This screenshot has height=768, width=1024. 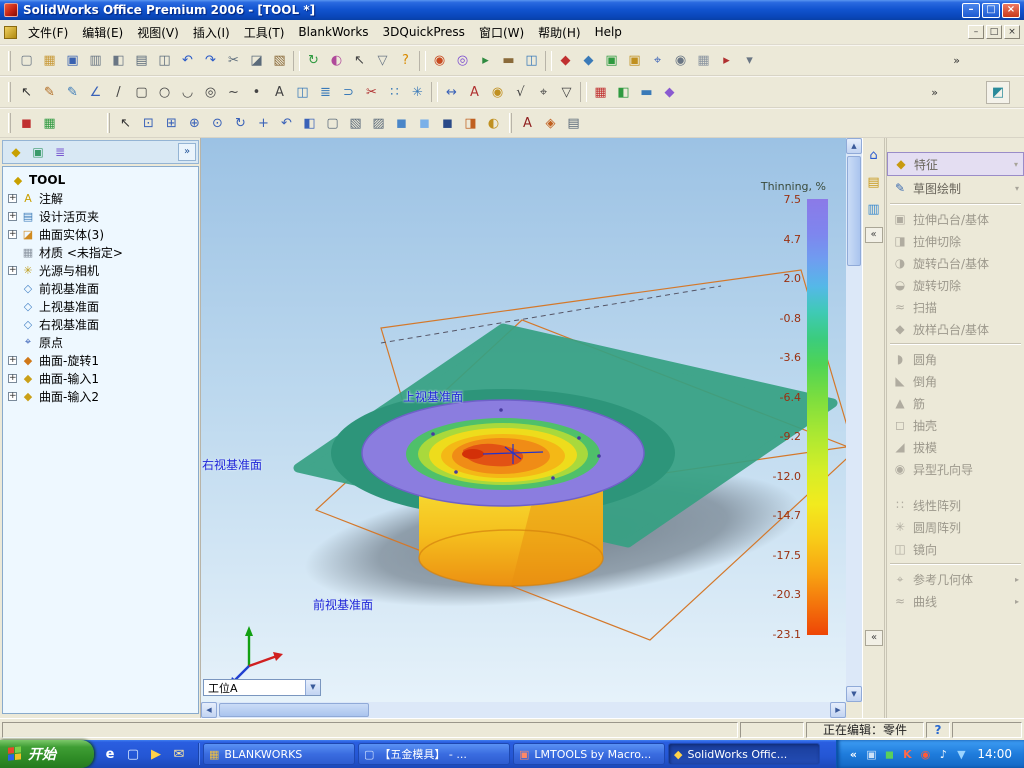 What do you see at coordinates (955, 505) in the screenshot?
I see `linear-pattern: ∷ 线性阵列` at bounding box center [955, 505].